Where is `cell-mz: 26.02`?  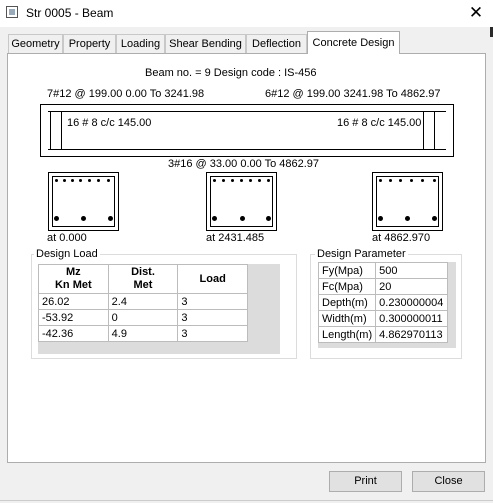 cell-mz: 26.02 is located at coordinates (73, 301).